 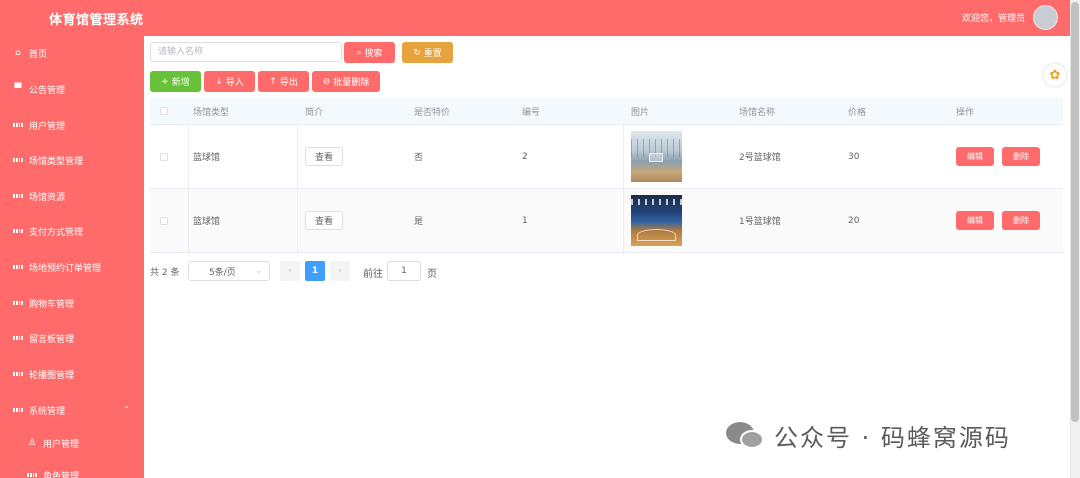 What do you see at coordinates (229, 271) in the screenshot?
I see `page-size-select: 5条/页 ⌄` at bounding box center [229, 271].